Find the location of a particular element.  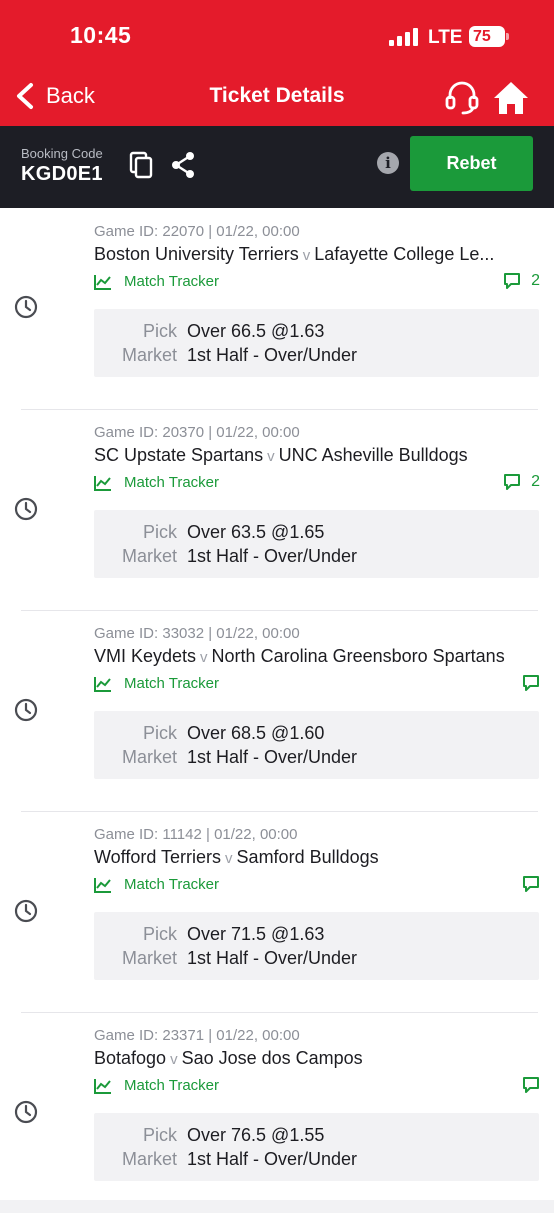

home-team: Botafogo is located at coordinates (130, 1058).